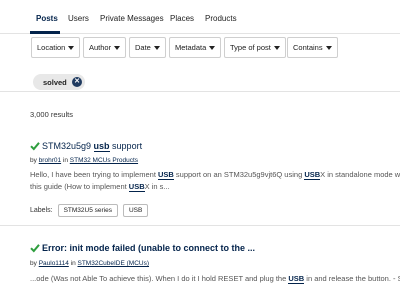 Image resolution: width=400 pixels, height=288 pixels. I want to click on search-highlight: usb, so click(101, 146).